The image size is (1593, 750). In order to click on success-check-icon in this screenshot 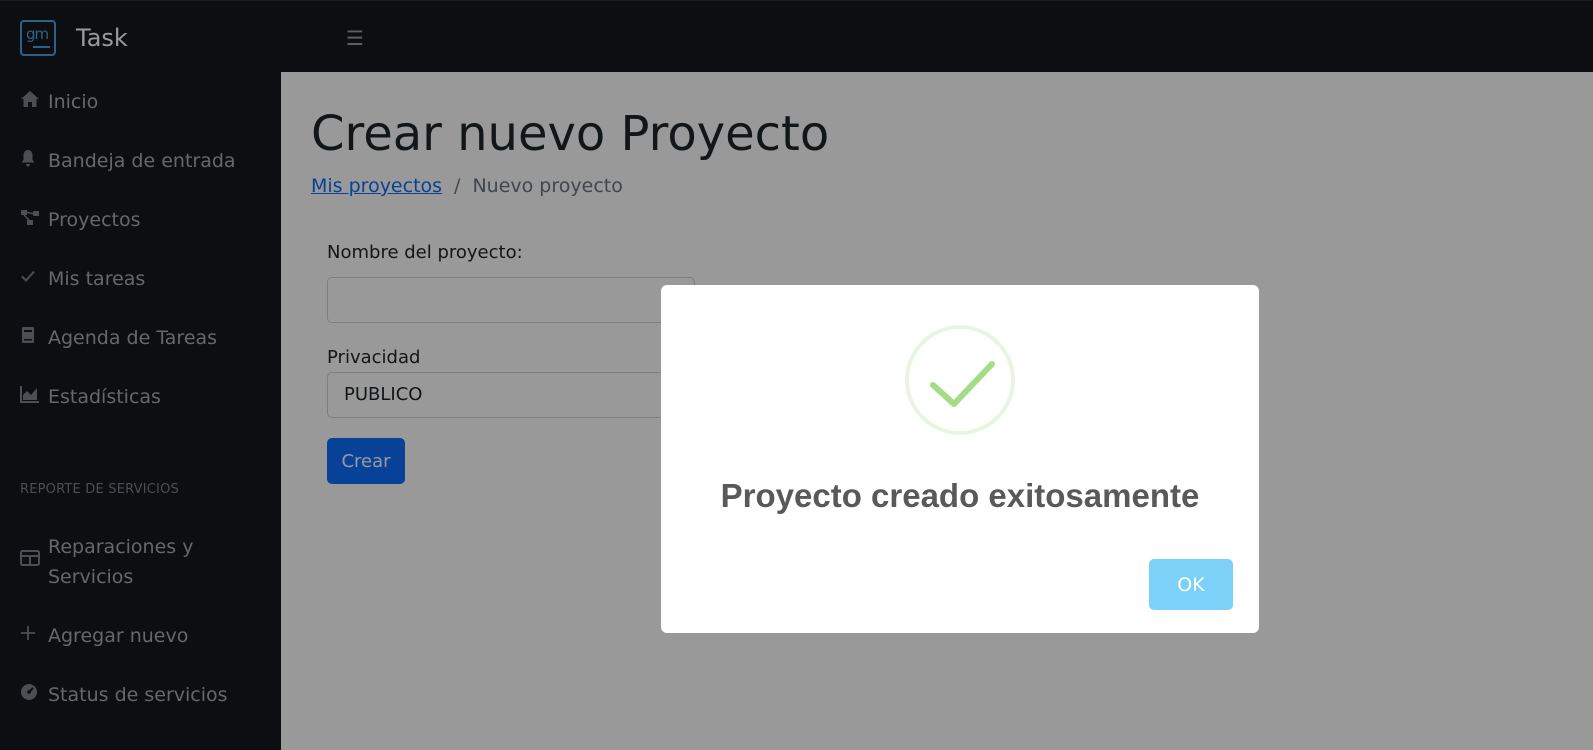, I will do `click(960, 380)`.